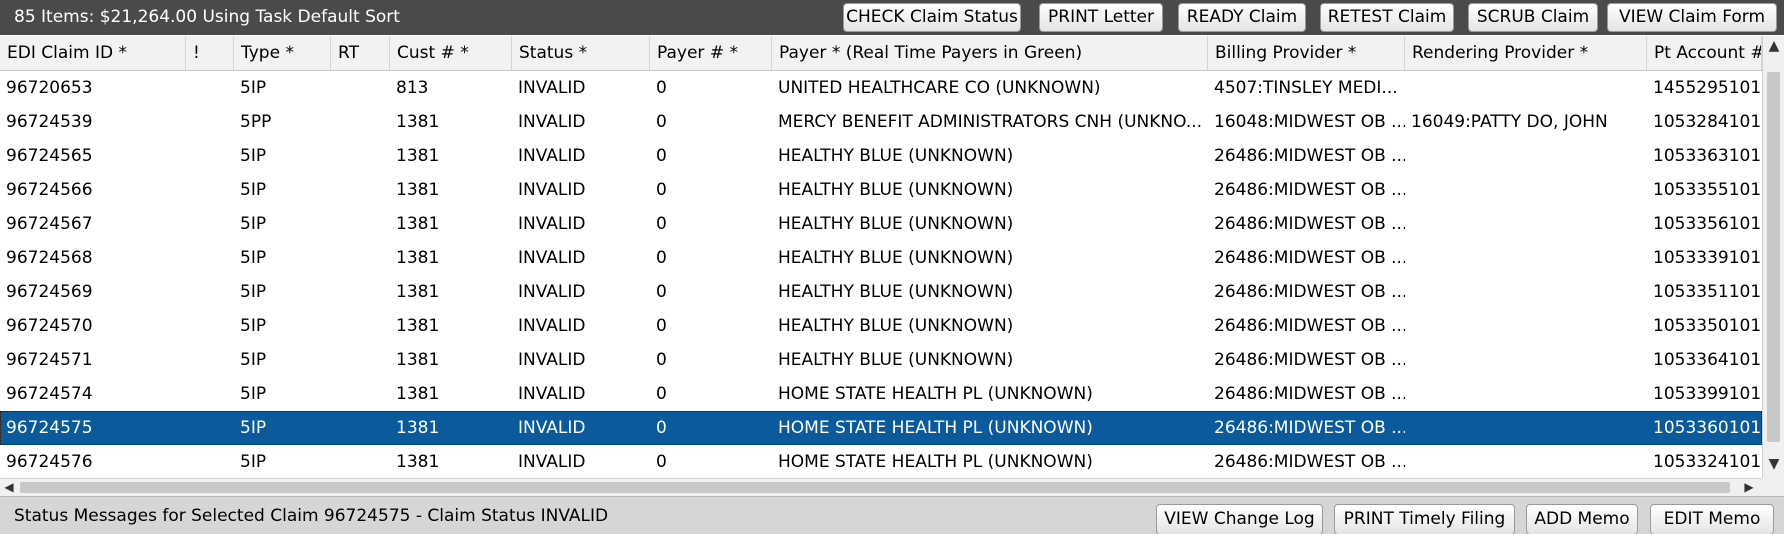 The height and width of the screenshot is (534, 1784). What do you see at coordinates (360, 53) in the screenshot?
I see `col-header-rt: RT` at bounding box center [360, 53].